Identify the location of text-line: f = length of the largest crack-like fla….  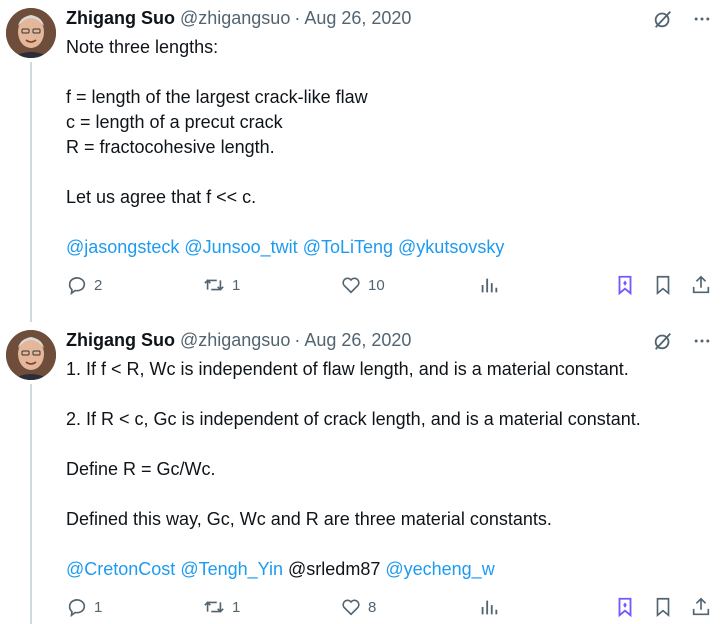
(217, 97).